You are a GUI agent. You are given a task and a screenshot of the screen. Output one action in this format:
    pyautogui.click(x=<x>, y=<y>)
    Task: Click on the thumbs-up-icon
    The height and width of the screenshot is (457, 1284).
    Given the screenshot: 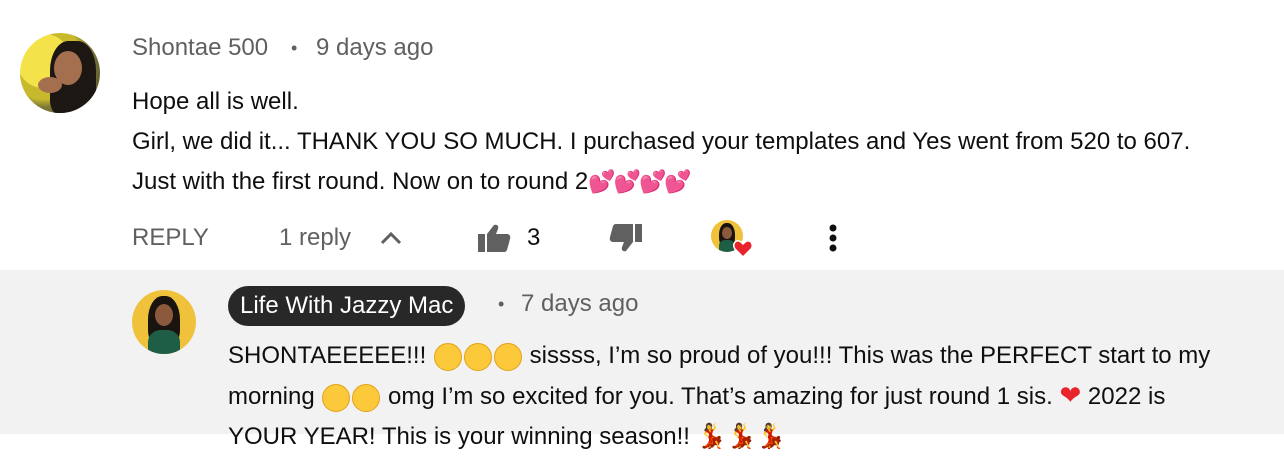 What is the action you would take?
    pyautogui.click(x=494, y=238)
    